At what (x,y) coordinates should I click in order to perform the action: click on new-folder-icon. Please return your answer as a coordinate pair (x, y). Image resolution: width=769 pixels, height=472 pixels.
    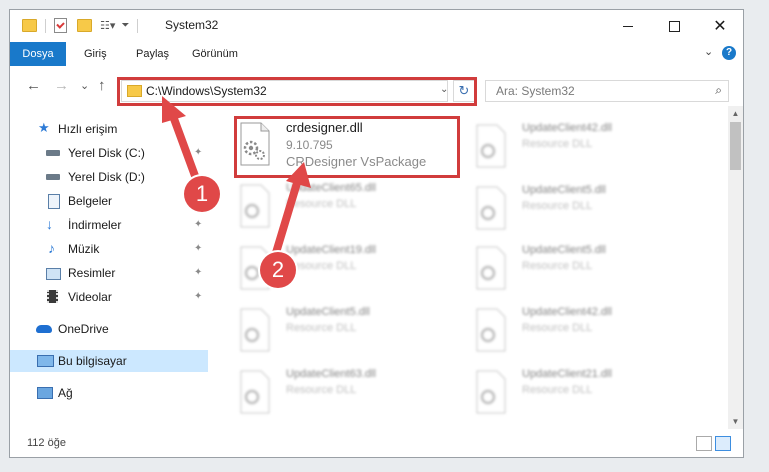
    Looking at the image, I should click on (84, 25).